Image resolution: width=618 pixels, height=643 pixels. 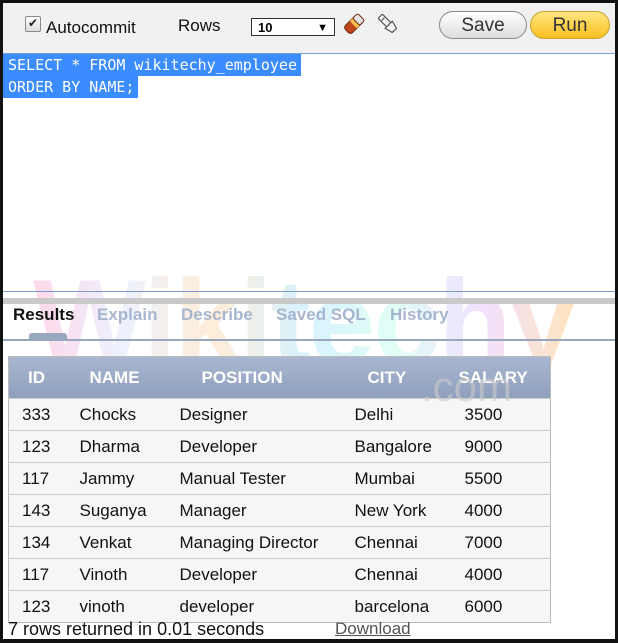 I want to click on autocommit-checkbox: ✔, so click(x=33, y=24).